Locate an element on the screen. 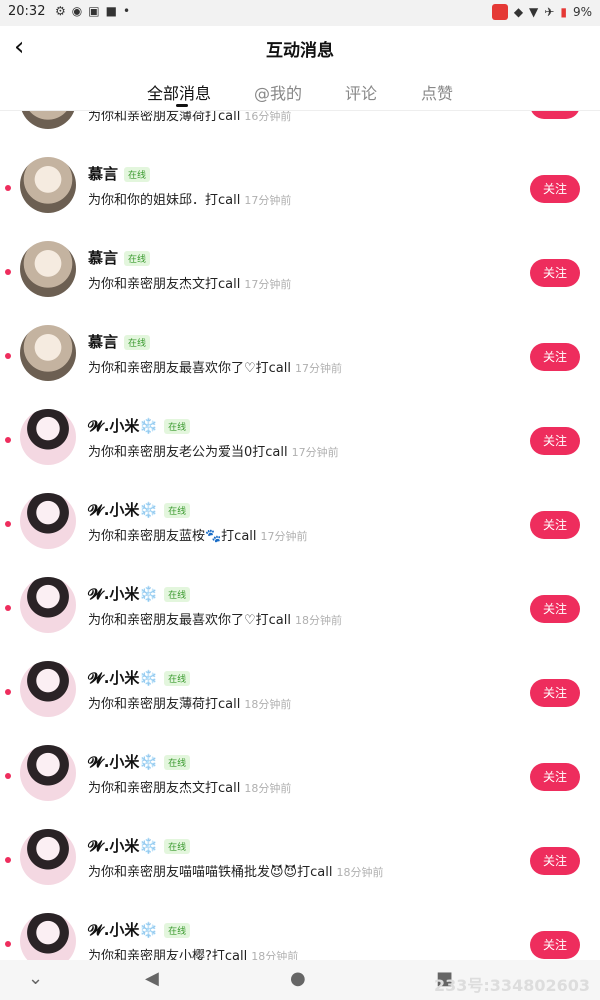 The image size is (600, 1000). message-text: 为你和亲密朋友老公为爱当0打call 17分钟前 is located at coordinates (213, 450).